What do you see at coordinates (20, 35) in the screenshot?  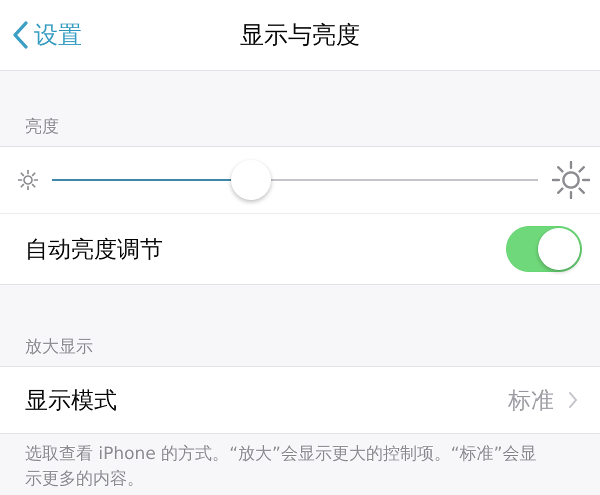 I see `back-chevron-icon` at bounding box center [20, 35].